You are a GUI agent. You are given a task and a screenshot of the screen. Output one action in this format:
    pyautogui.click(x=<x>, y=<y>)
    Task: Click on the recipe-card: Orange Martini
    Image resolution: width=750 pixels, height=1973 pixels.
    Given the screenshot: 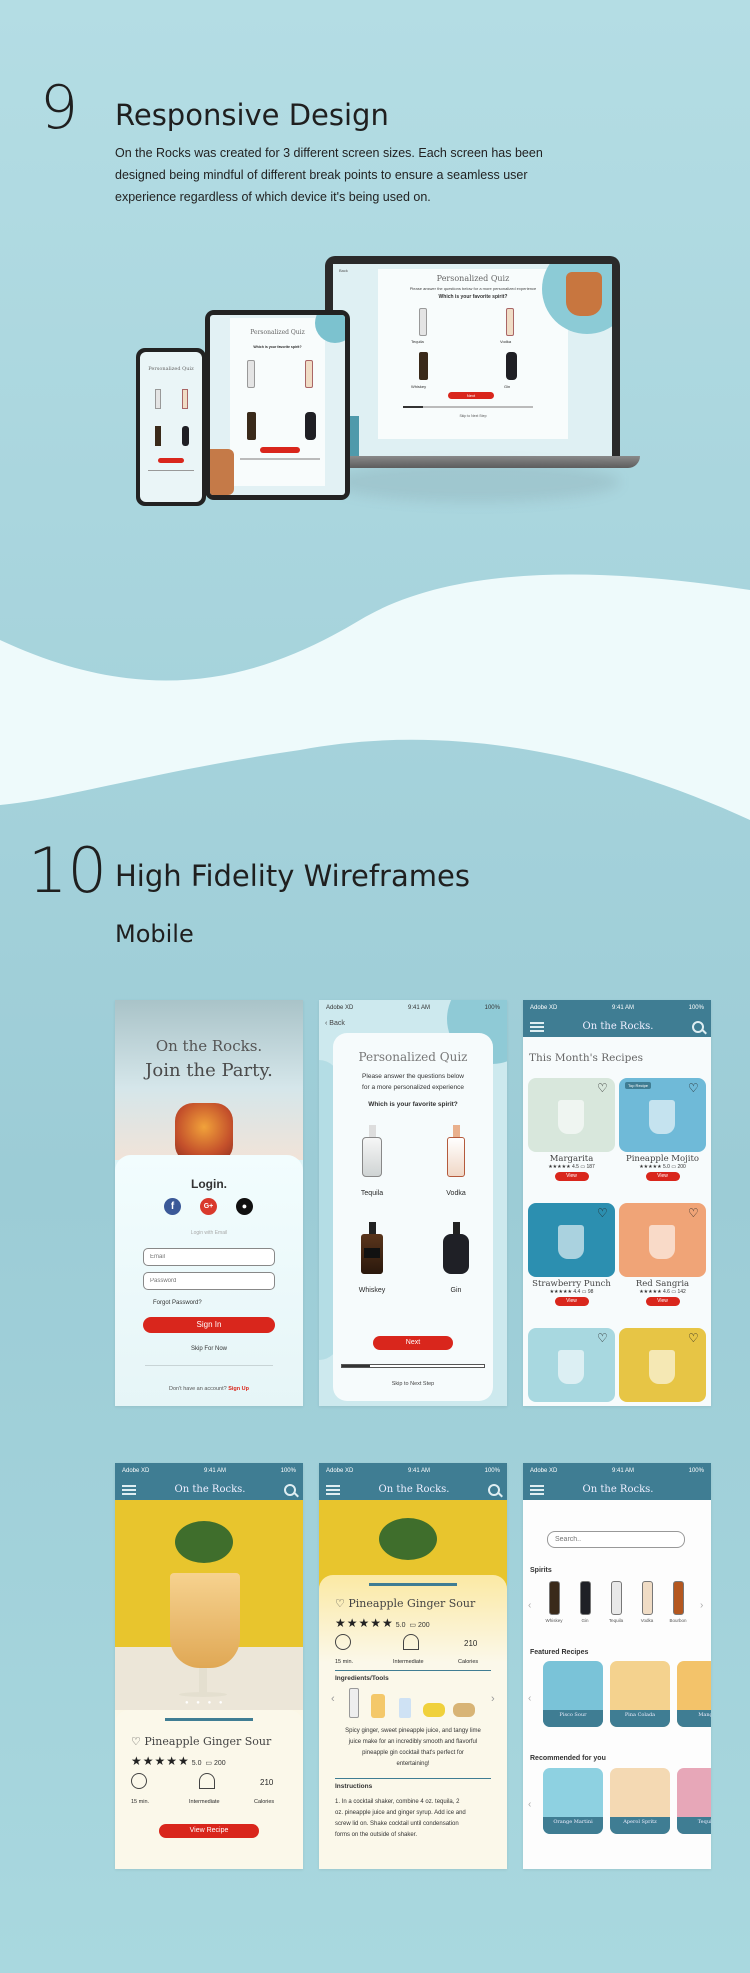 What is the action you would take?
    pyautogui.click(x=573, y=1801)
    